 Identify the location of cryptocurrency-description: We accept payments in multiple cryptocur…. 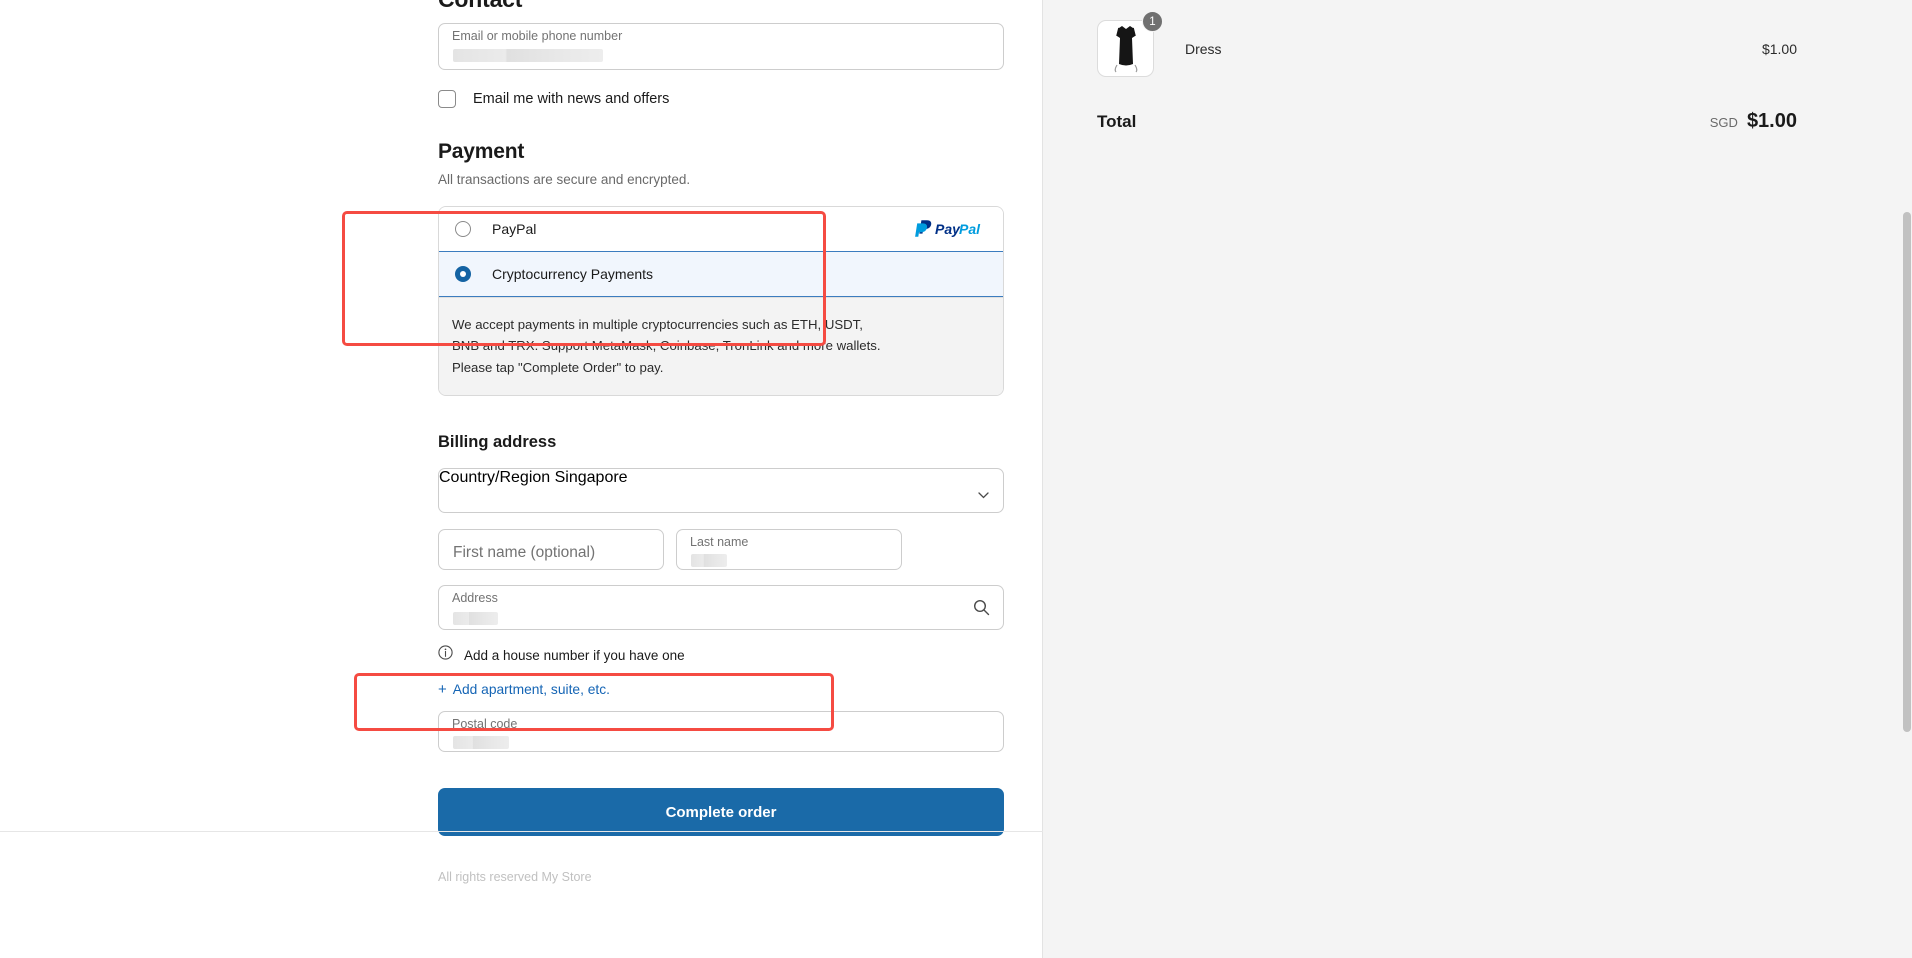
(666, 346).